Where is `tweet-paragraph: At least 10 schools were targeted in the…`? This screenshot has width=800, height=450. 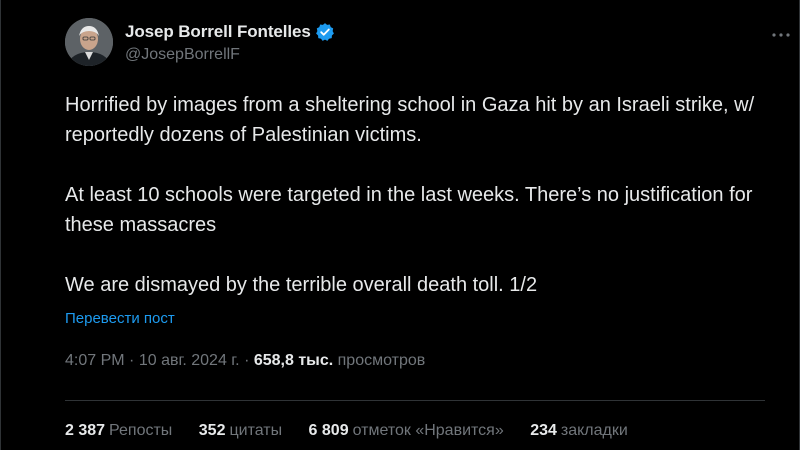 tweet-paragraph: At least 10 schools were targeted in the… is located at coordinates (409, 210).